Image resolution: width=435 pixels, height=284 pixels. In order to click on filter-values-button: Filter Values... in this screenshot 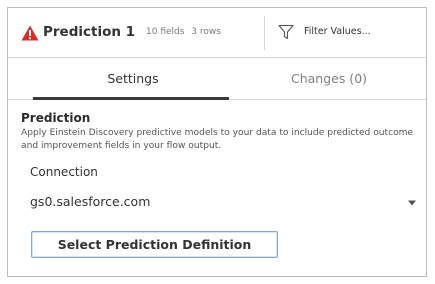, I will do `click(348, 33)`.